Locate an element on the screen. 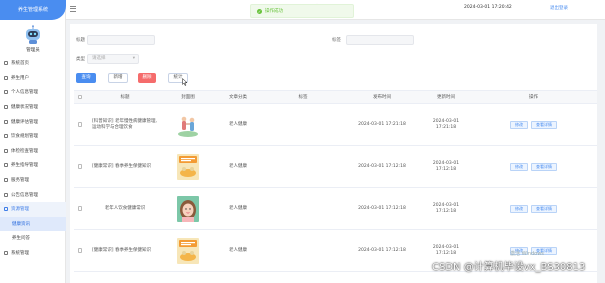  sidebar-item-label: 健康状况管理 is located at coordinates (24, 108).